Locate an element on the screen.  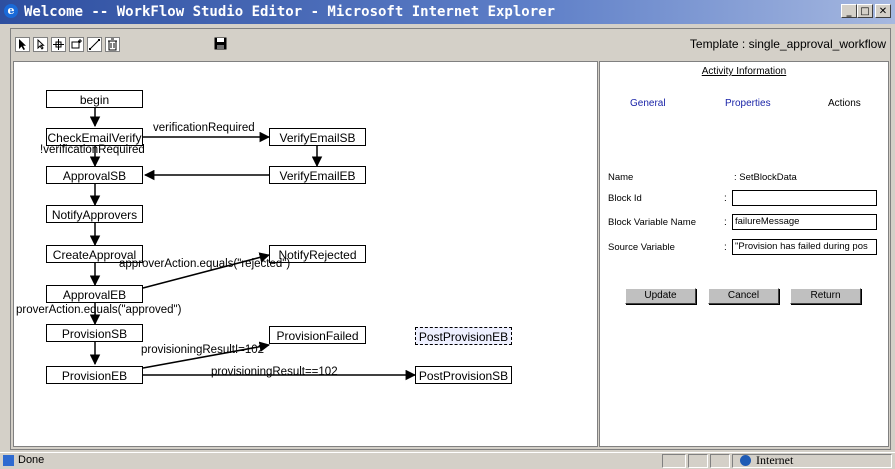
close-button: ✕ is located at coordinates (883, 11).